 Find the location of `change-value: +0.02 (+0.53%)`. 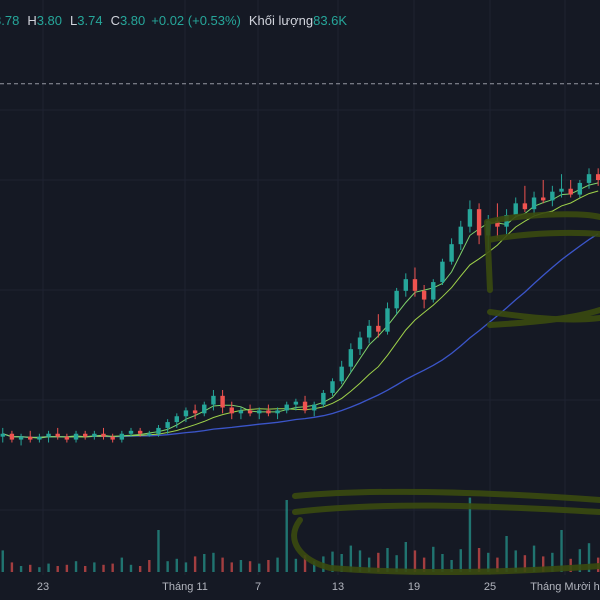

change-value: +0.02 (+0.53%) is located at coordinates (196, 20).